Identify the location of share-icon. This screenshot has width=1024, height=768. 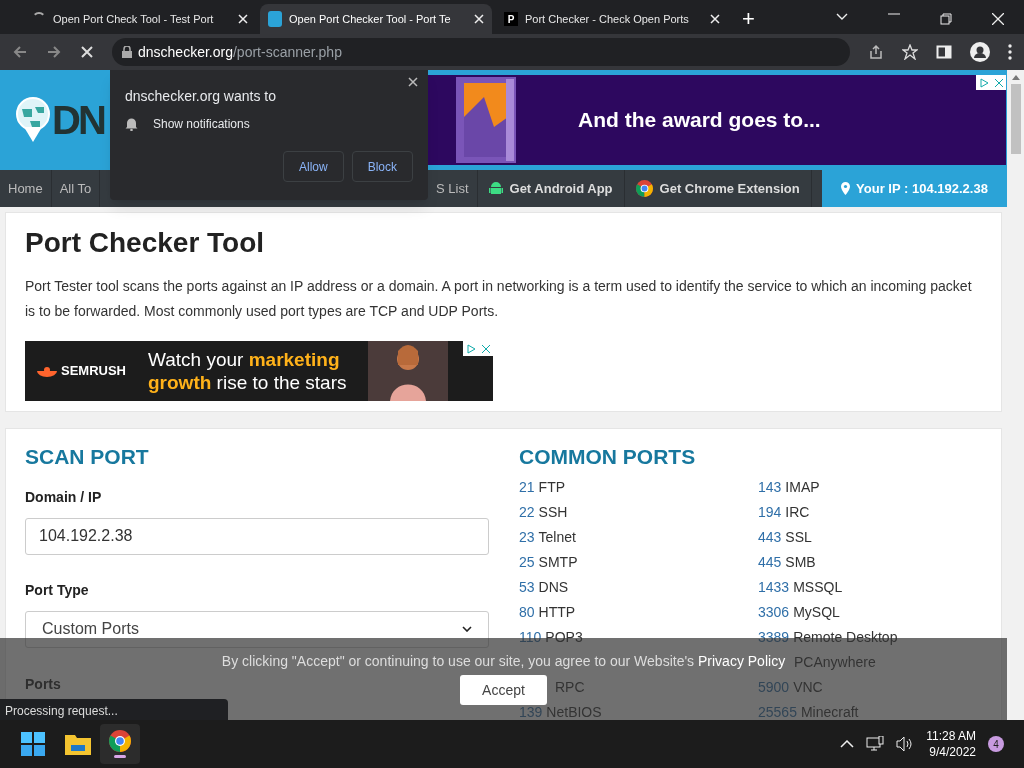
(876, 52).